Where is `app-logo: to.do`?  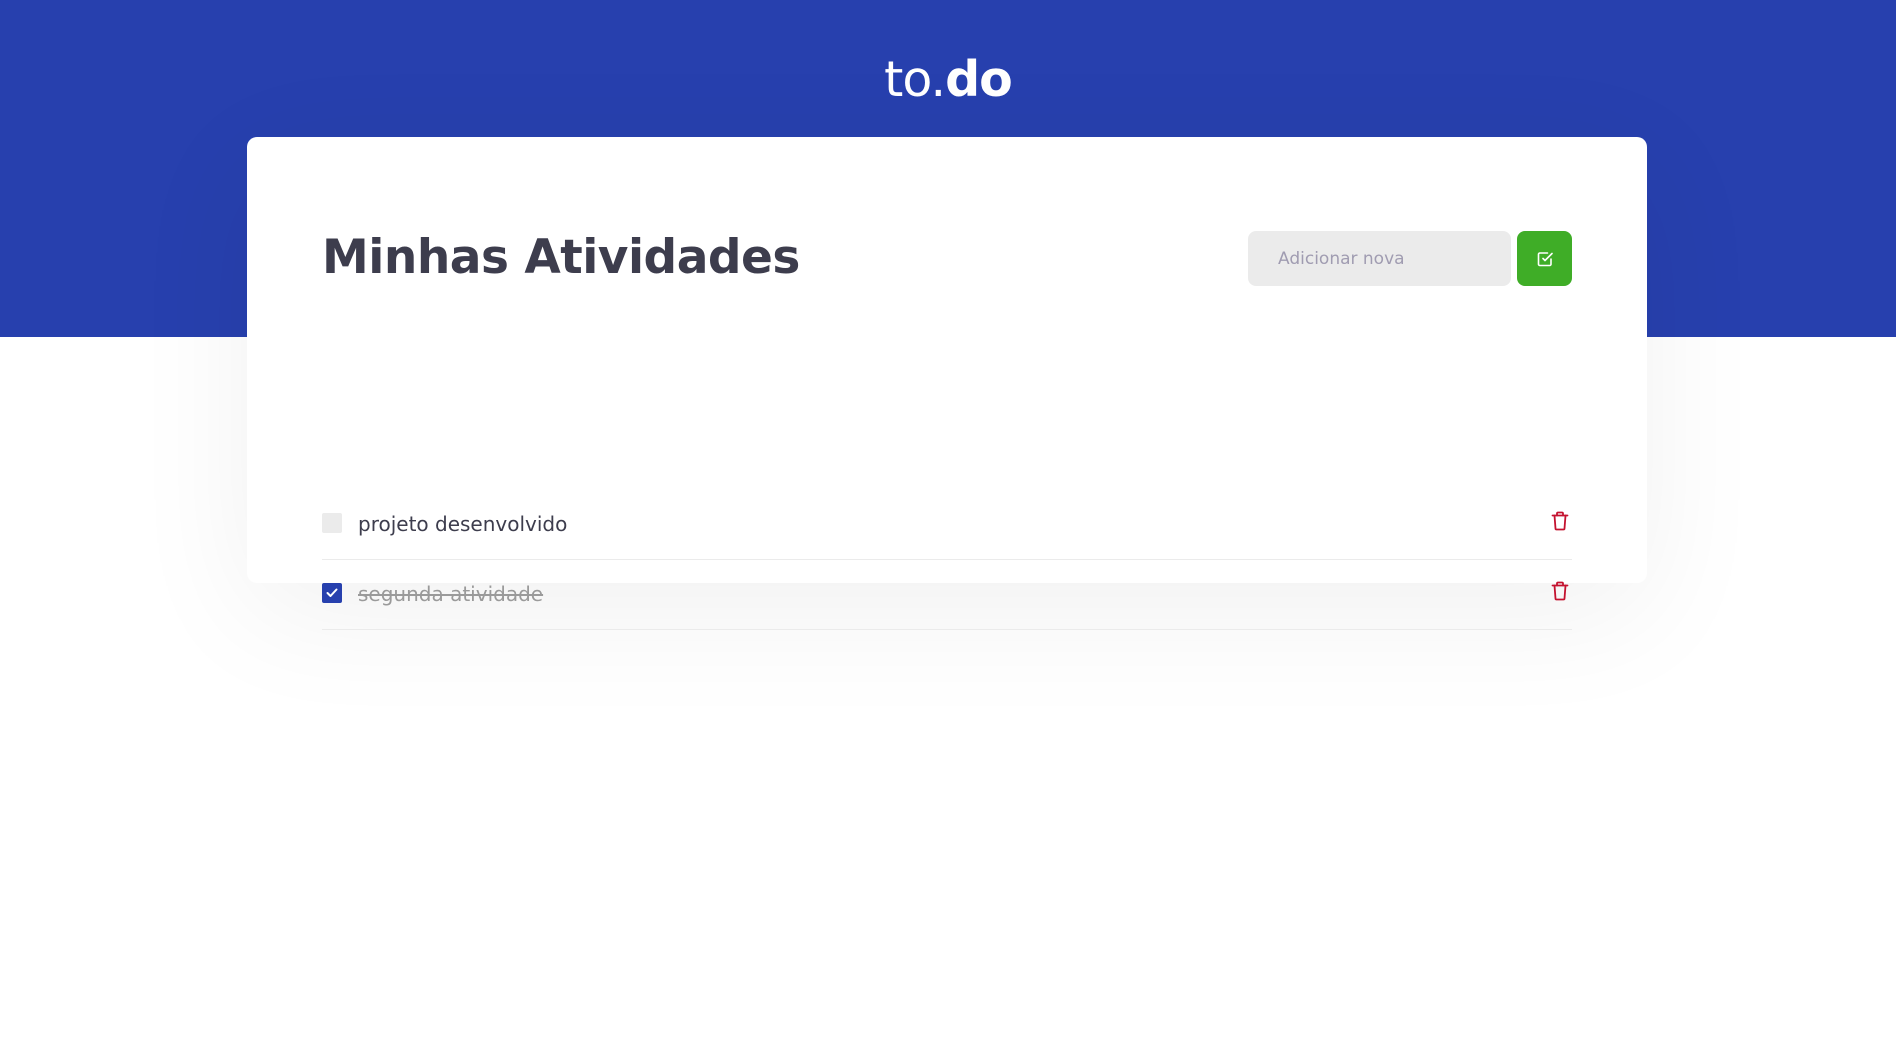 app-logo: to.do is located at coordinates (948, 80).